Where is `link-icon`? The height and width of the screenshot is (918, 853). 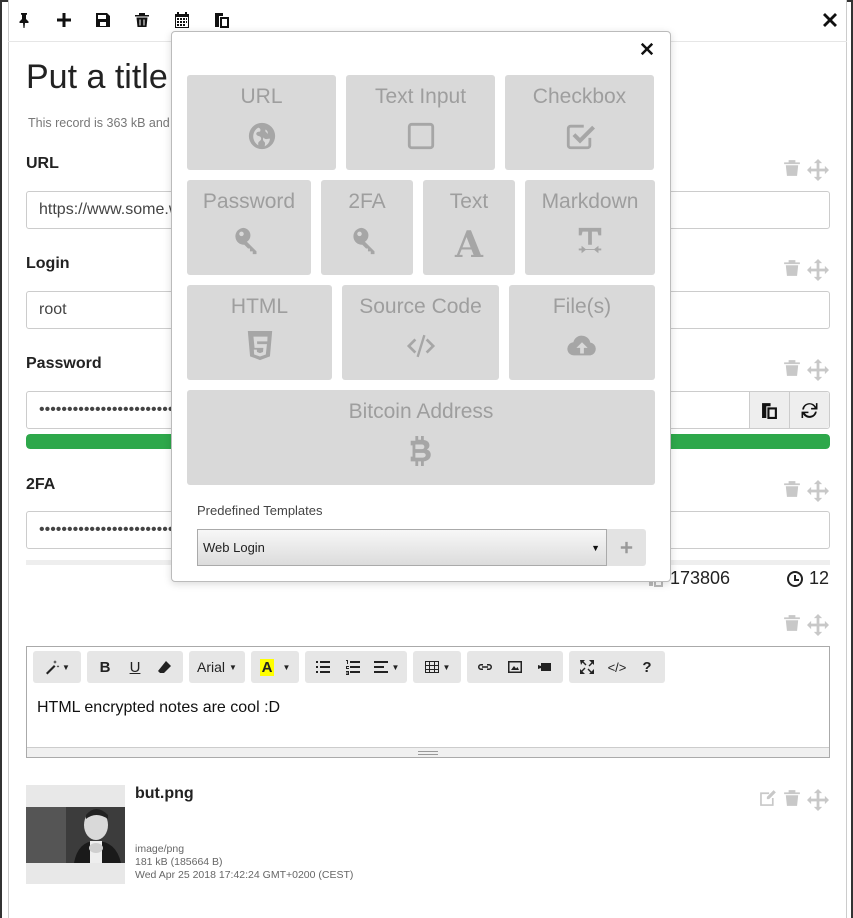
link-icon is located at coordinates (485, 667).